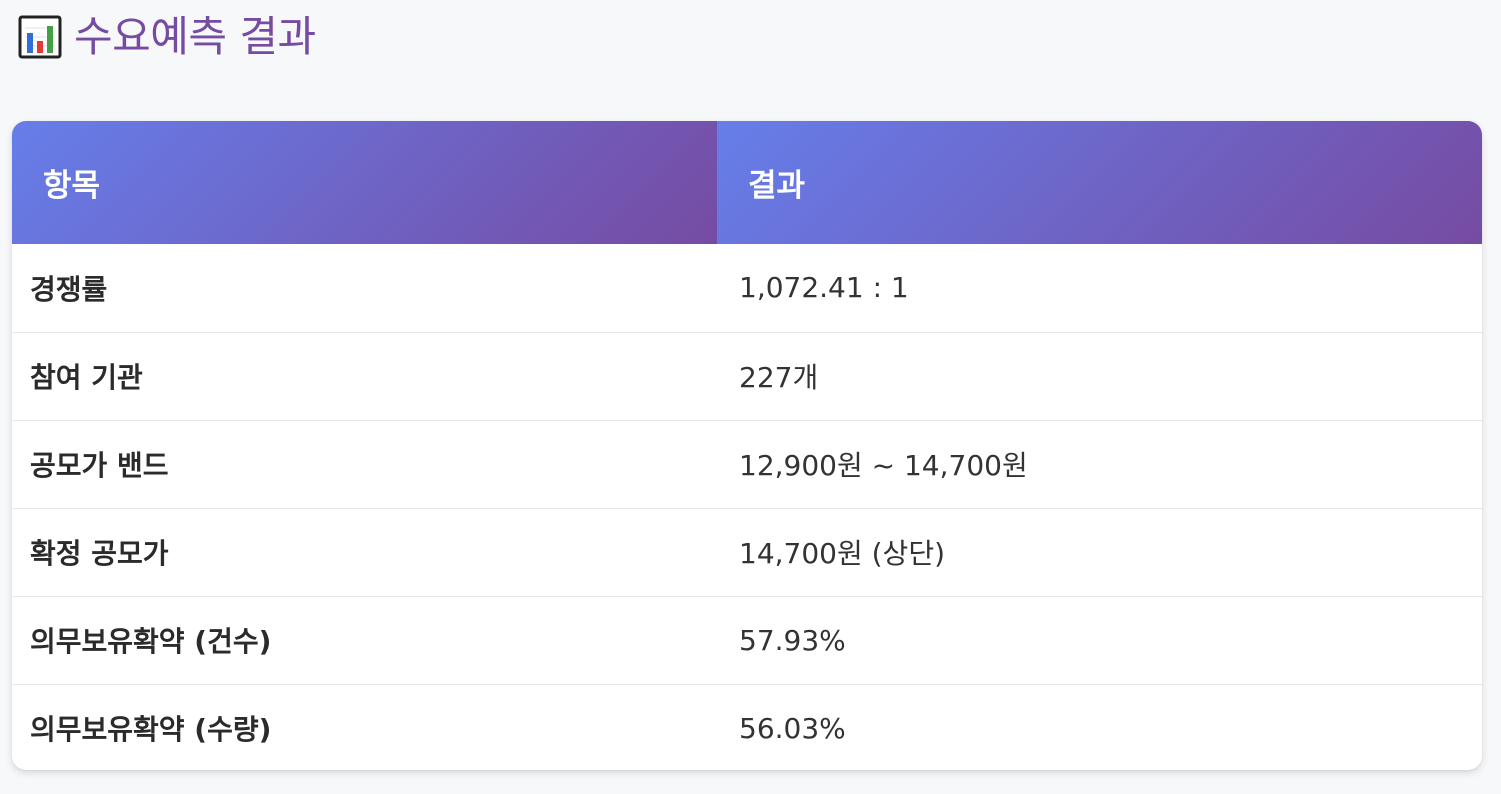 This screenshot has width=1501, height=794. I want to click on row-item-cell: 확정 공모가, so click(364, 551).